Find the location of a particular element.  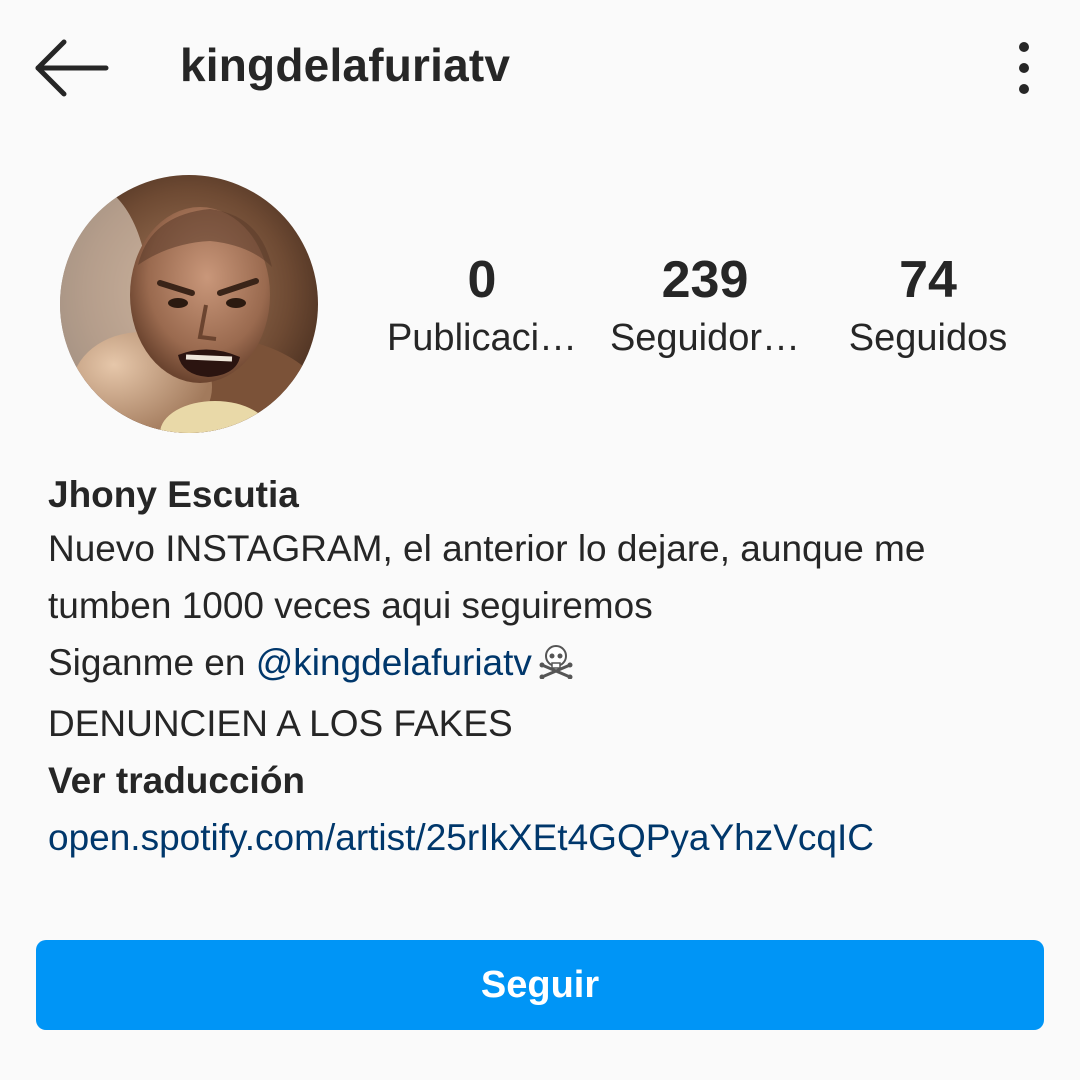

page-title: kingdelafuriatv is located at coordinates (345, 65).